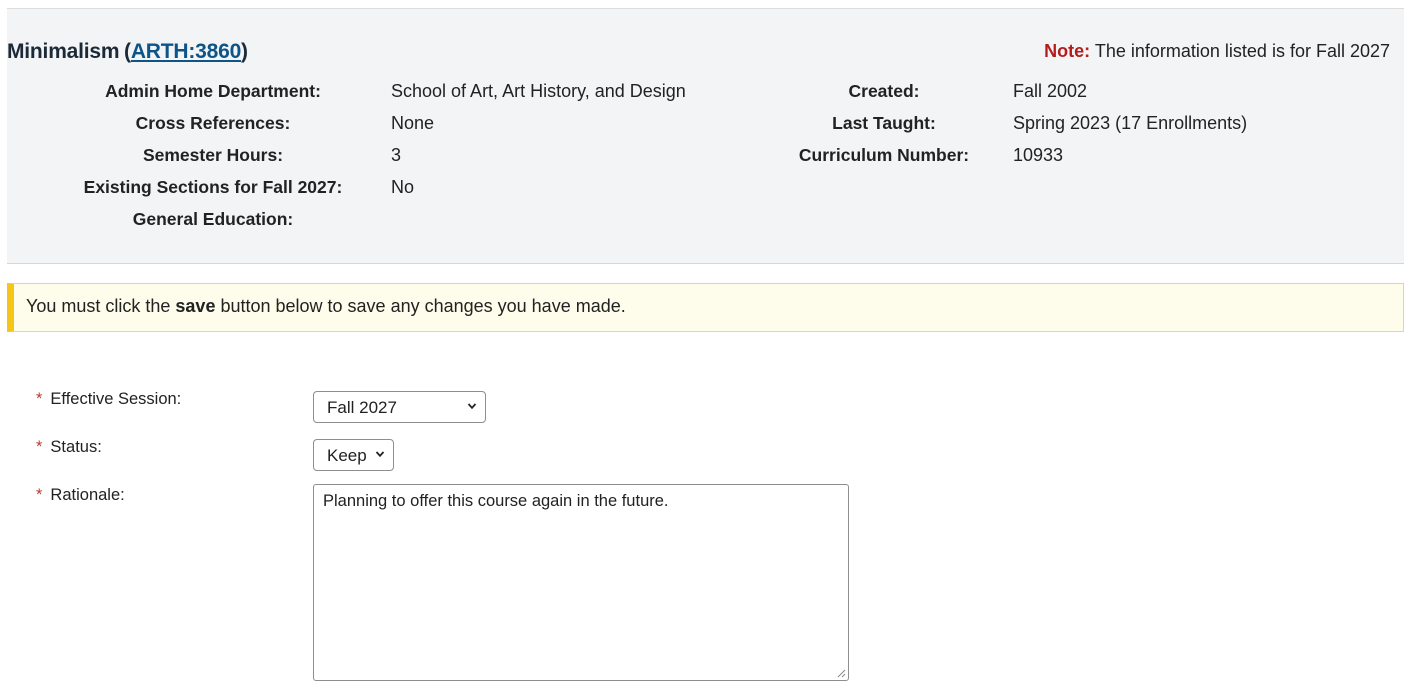 The height and width of the screenshot is (690, 1409). Describe the element at coordinates (244, 51) in the screenshot. I see `course-code-close-paren: )` at that location.